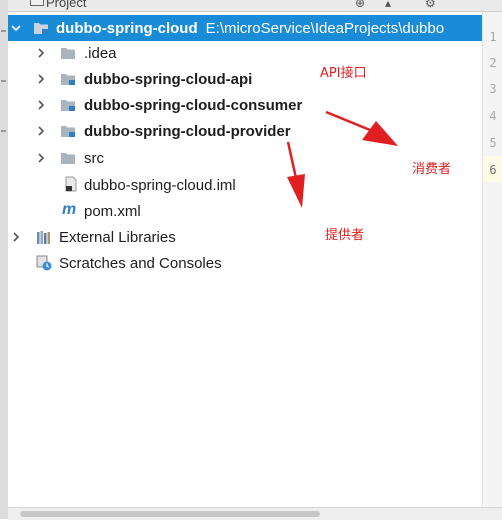  What do you see at coordinates (71, 184) in the screenshot?
I see `iml-file-icon` at bounding box center [71, 184].